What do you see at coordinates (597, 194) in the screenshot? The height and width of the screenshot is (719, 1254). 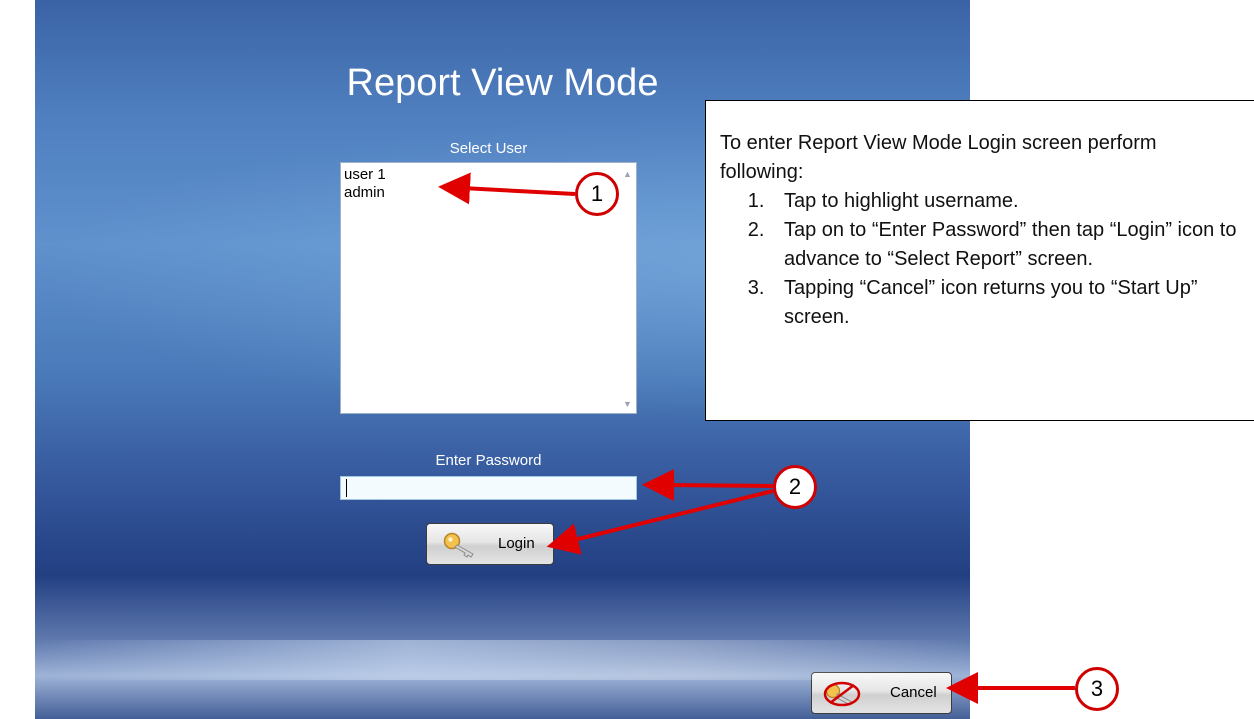 I see `marker-badge-1: 1` at bounding box center [597, 194].